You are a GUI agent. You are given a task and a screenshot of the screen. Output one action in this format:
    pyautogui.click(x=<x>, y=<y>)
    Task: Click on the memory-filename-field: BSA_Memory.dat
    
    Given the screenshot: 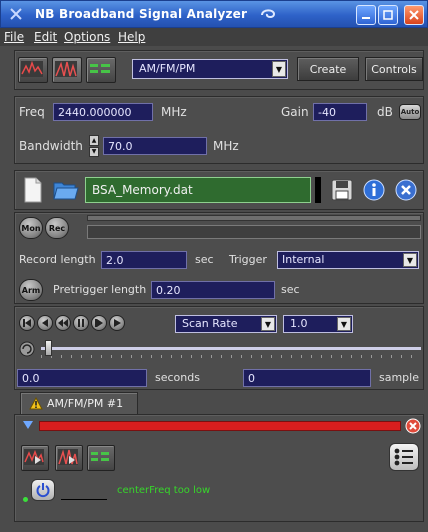 What is the action you would take?
    pyautogui.click(x=198, y=190)
    